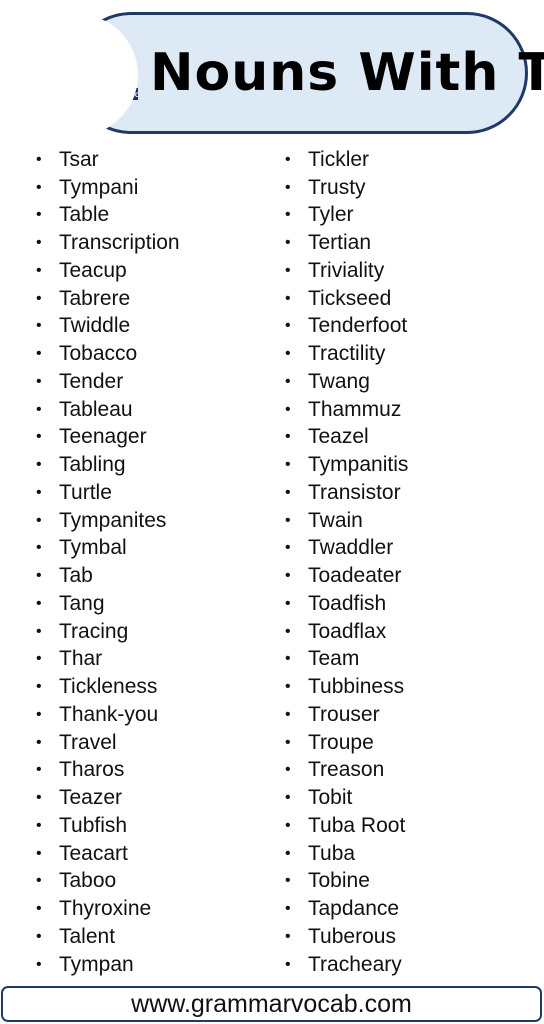  Describe the element at coordinates (95, 326) in the screenshot. I see `noun-text: Twiddle` at that location.